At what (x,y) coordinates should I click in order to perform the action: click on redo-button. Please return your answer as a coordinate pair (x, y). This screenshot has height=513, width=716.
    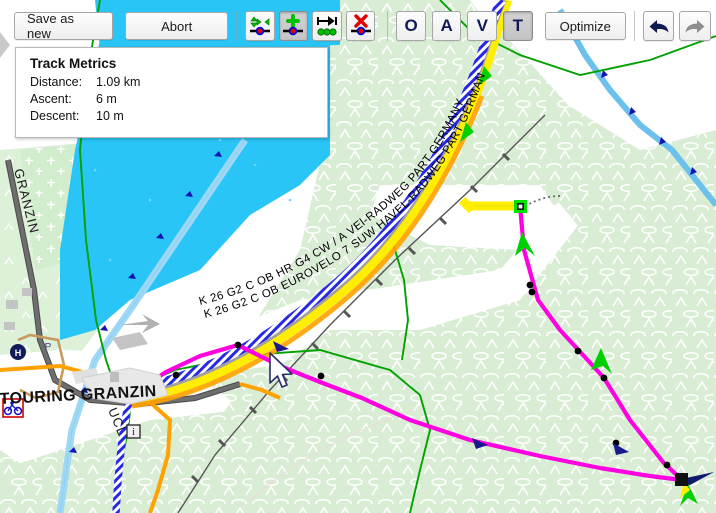
    Looking at the image, I should click on (695, 26).